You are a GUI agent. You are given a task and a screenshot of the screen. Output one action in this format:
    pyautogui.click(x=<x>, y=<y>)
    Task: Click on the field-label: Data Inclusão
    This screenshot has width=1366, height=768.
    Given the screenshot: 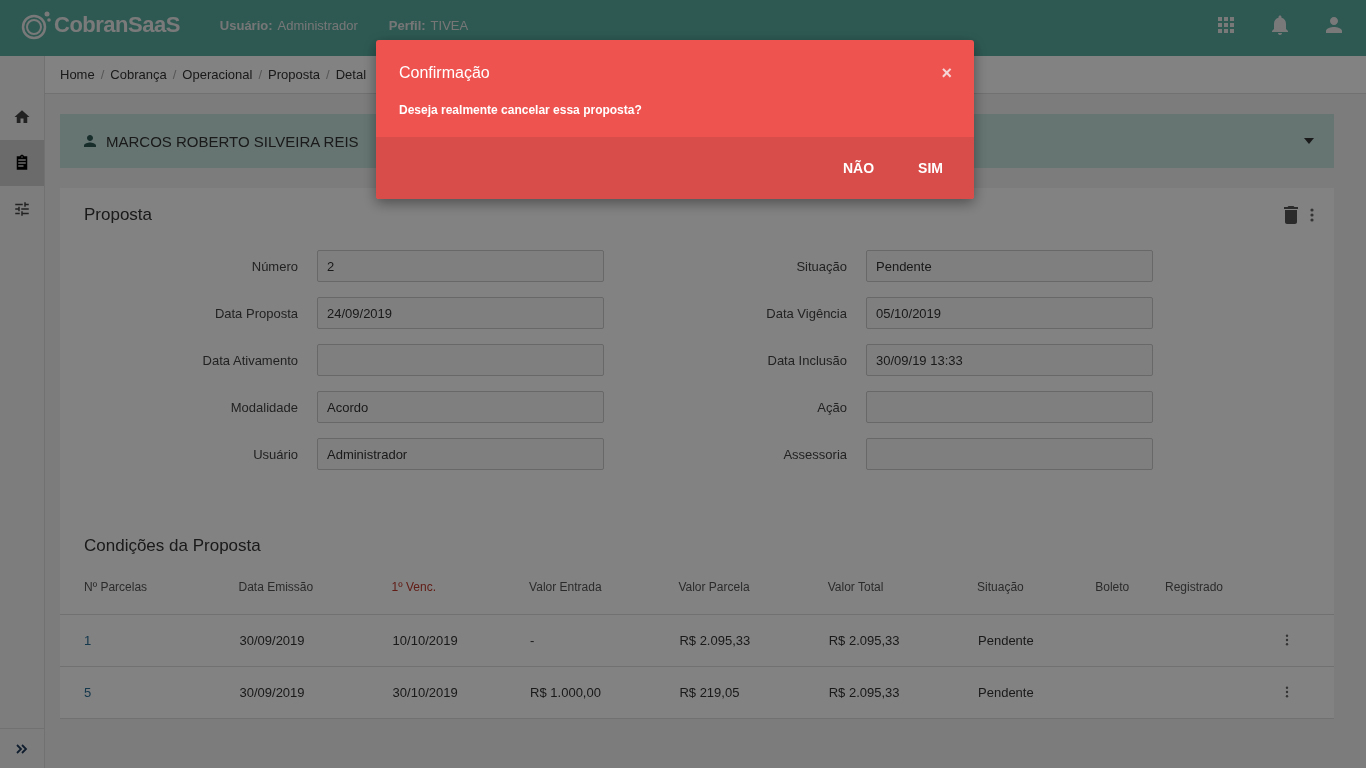 What is the action you would take?
    pyautogui.click(x=806, y=360)
    